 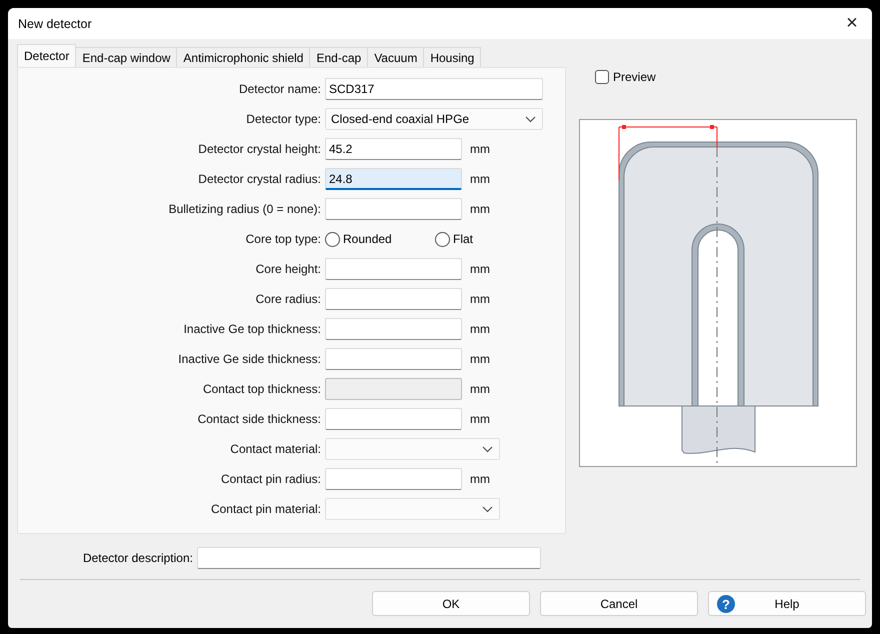 What do you see at coordinates (280, 89) in the screenshot?
I see `field-label: Detector name:` at bounding box center [280, 89].